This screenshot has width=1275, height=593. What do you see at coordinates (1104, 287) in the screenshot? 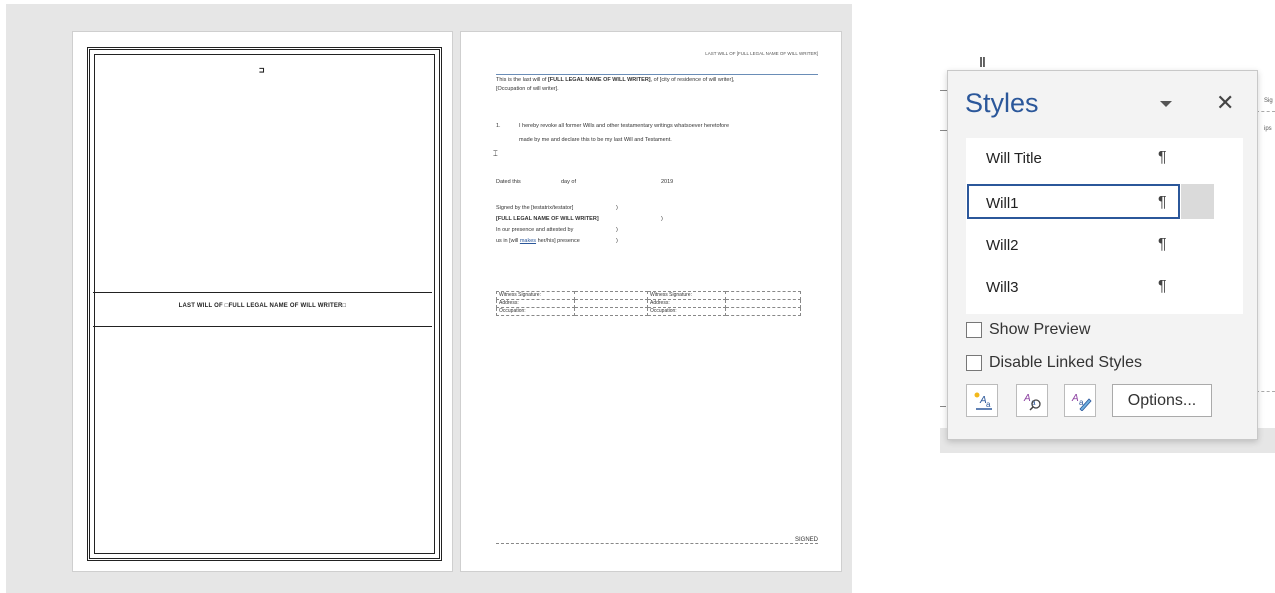
I see `style-item-will3: Will3 ¶` at bounding box center [1104, 287].